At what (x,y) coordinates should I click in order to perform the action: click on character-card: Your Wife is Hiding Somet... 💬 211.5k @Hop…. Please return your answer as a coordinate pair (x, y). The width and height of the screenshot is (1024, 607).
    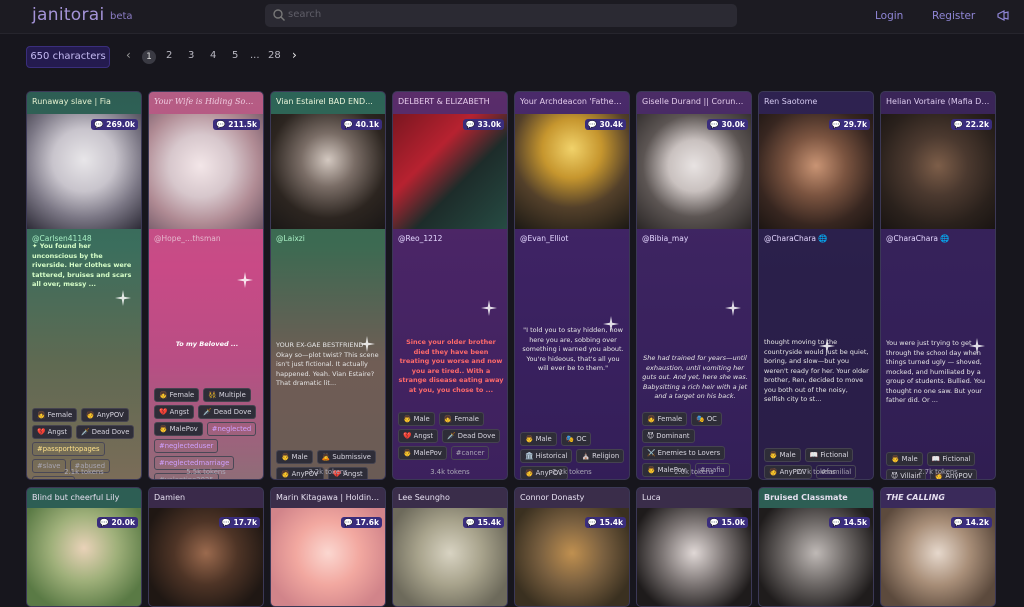
    Looking at the image, I should click on (206, 285).